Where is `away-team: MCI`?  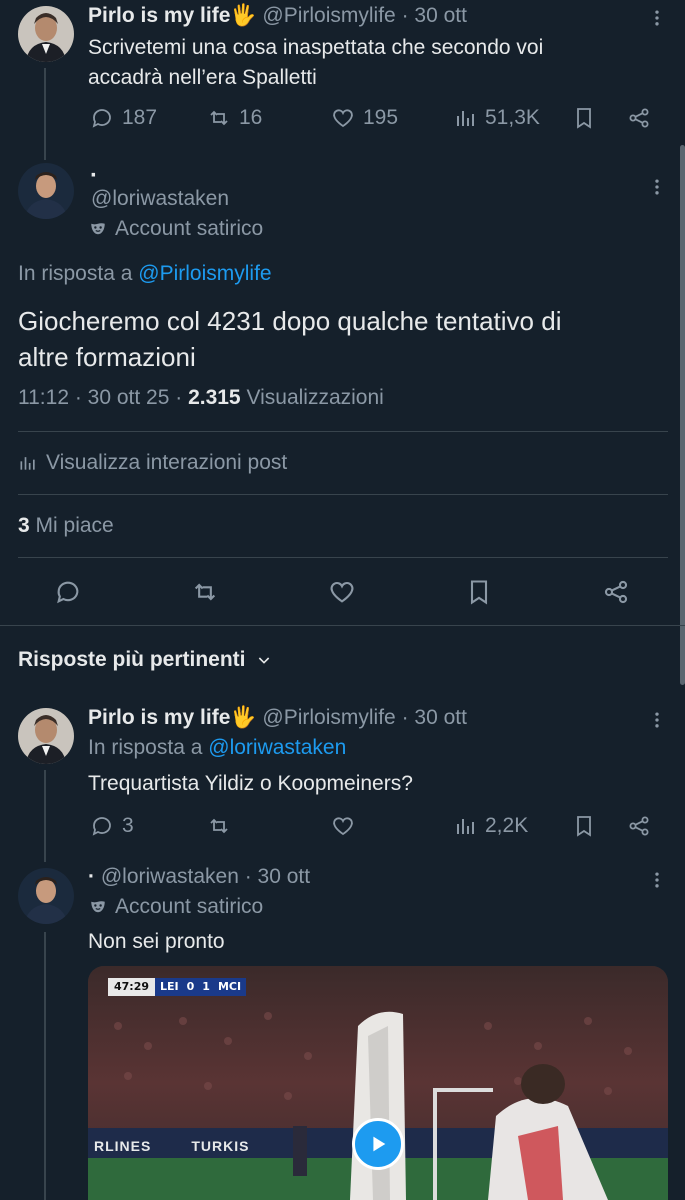
away-team: MCI is located at coordinates (229, 986).